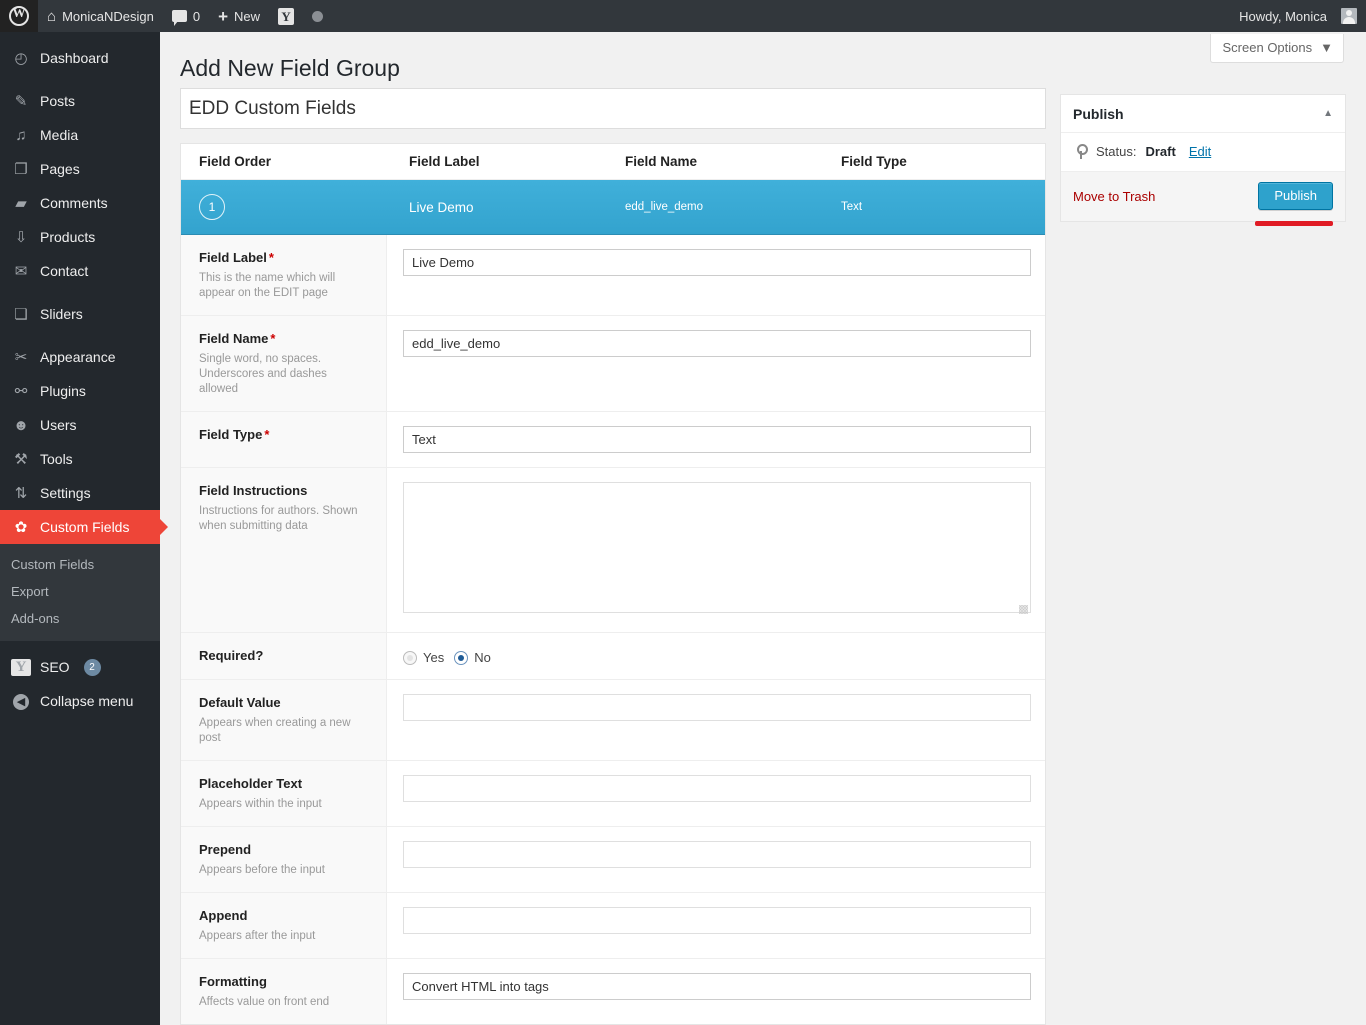 Image resolution: width=1366 pixels, height=1025 pixels. What do you see at coordinates (108, 16) in the screenshot?
I see `site-name-label: MonicaNDesign` at bounding box center [108, 16].